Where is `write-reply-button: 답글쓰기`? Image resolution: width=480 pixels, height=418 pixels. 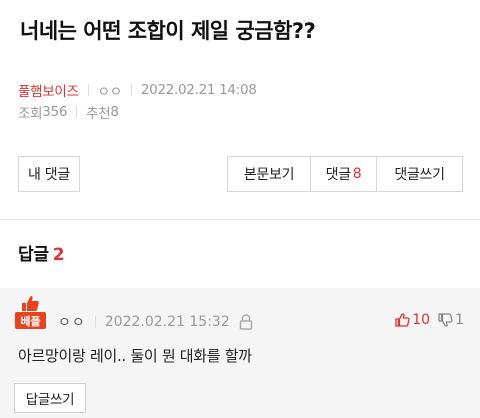 write-reply-button: 답글쓰기 is located at coordinates (50, 398).